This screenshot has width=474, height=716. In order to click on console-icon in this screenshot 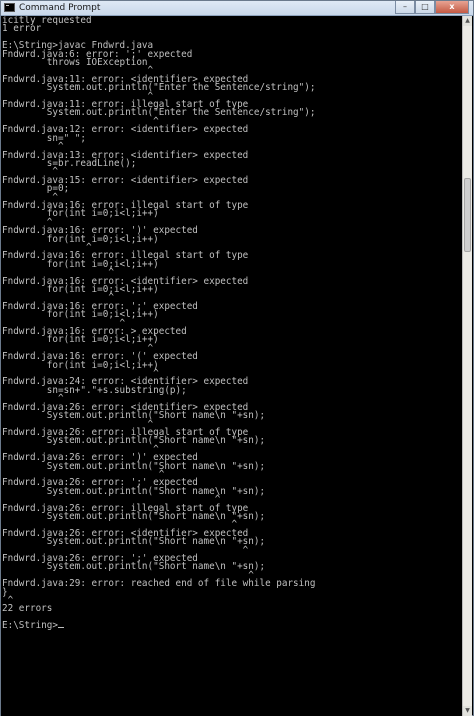, I will do `click(9, 7)`.